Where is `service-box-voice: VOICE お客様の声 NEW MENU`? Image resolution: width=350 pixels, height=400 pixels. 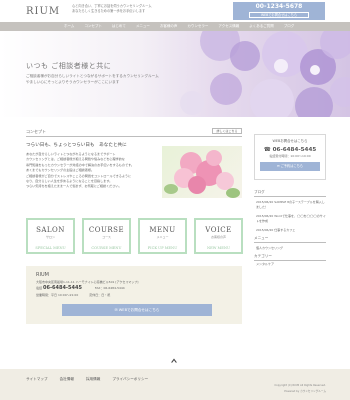 service-box-voice: VOICE お客様の声 NEW MENU is located at coordinates (218, 236).